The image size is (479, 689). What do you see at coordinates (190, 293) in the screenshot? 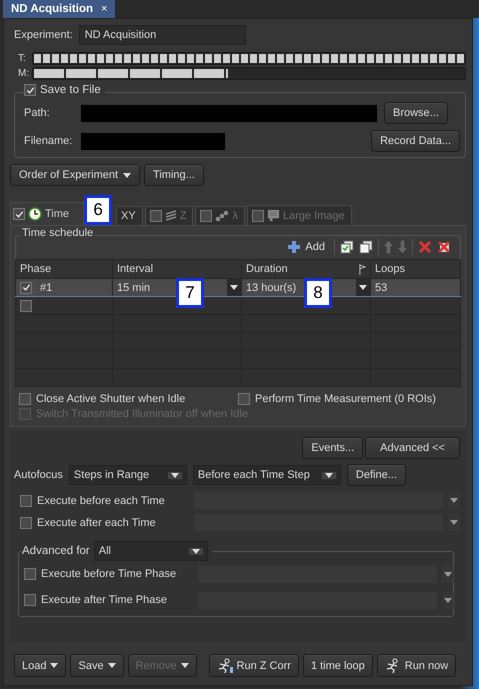
I see `callout-number: 7` at bounding box center [190, 293].